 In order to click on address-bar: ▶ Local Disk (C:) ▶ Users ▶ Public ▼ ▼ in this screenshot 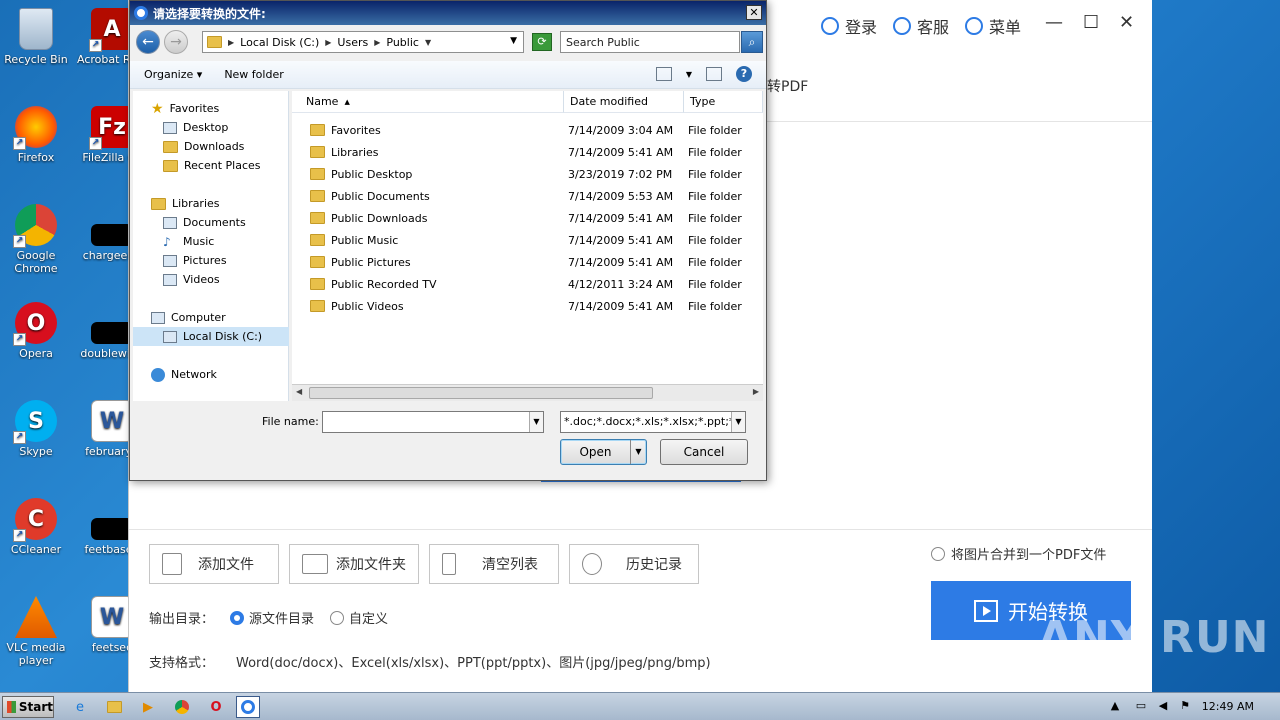, I will do `click(363, 42)`.